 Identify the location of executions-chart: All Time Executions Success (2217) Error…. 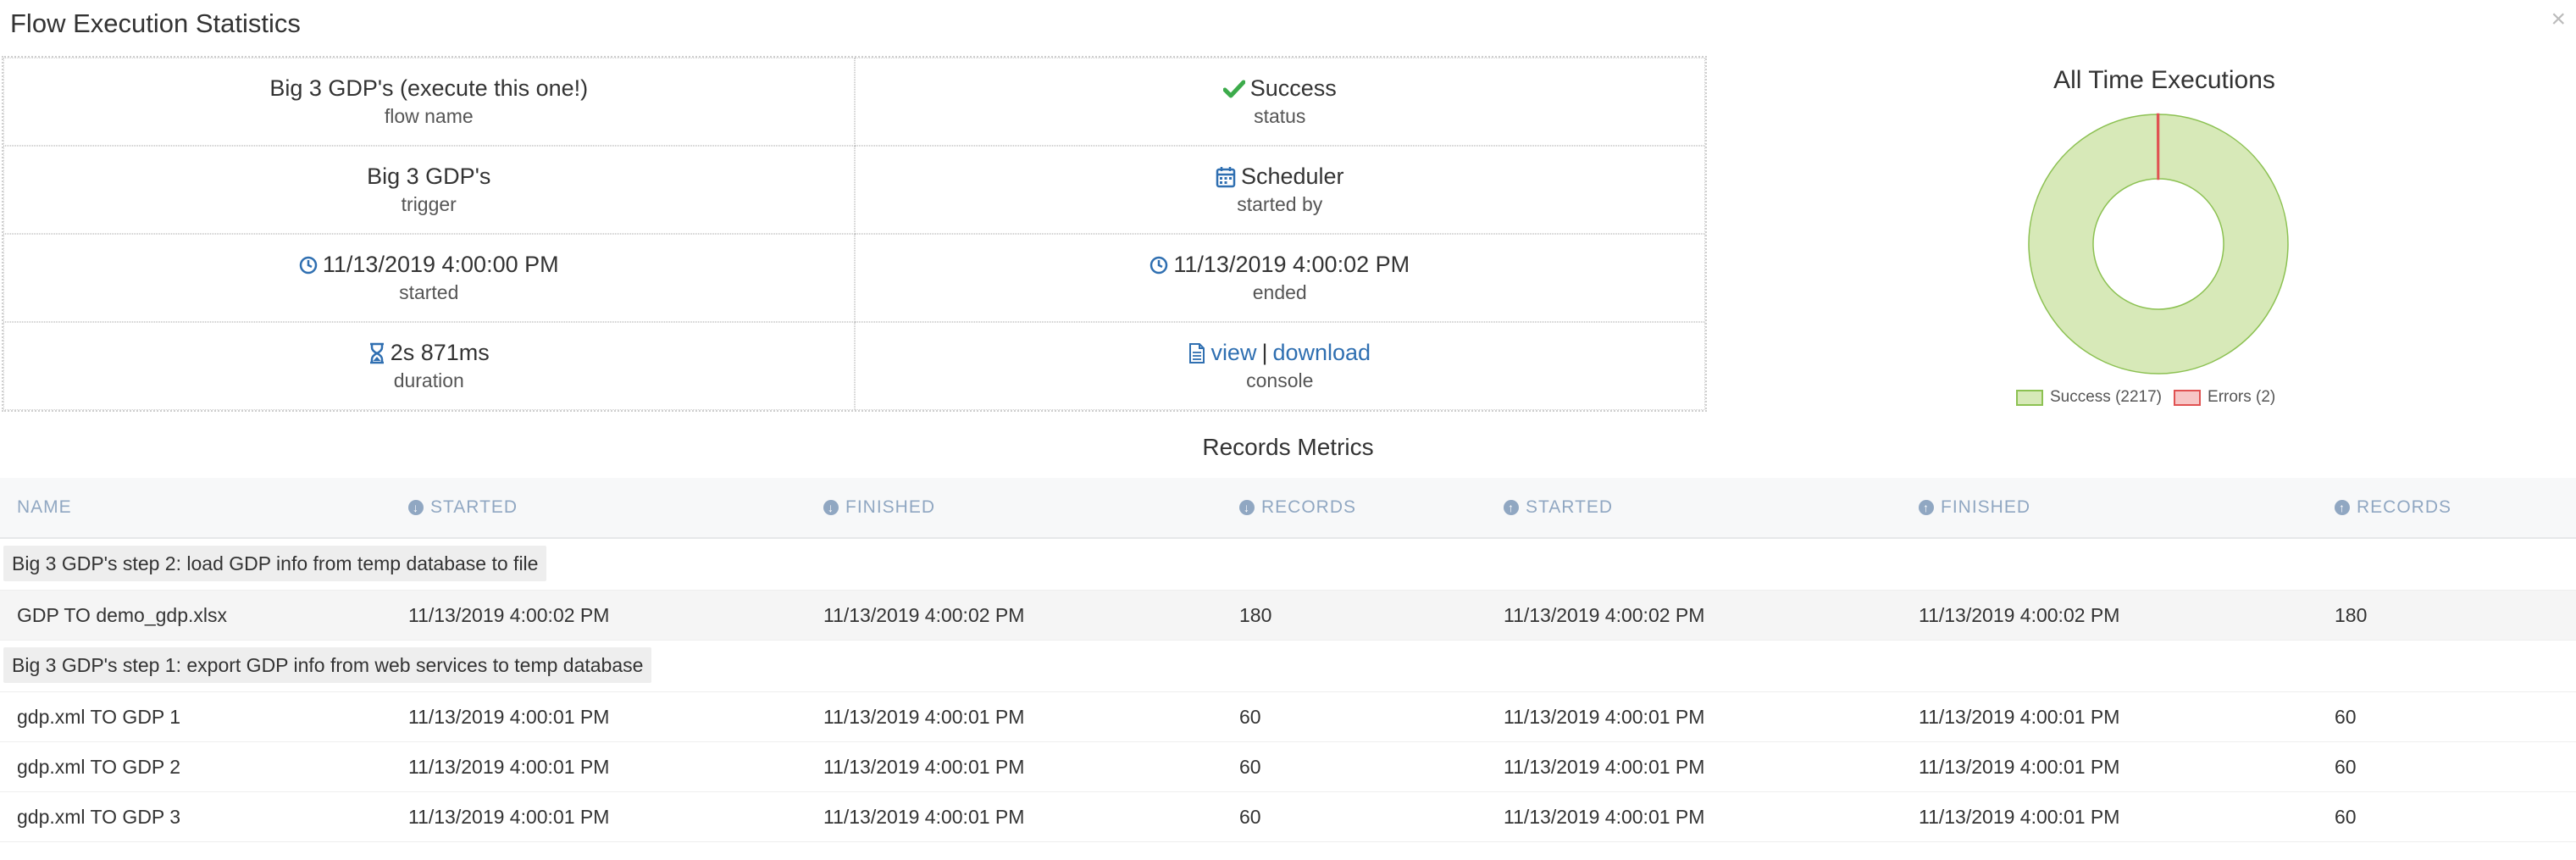
(2164, 237).